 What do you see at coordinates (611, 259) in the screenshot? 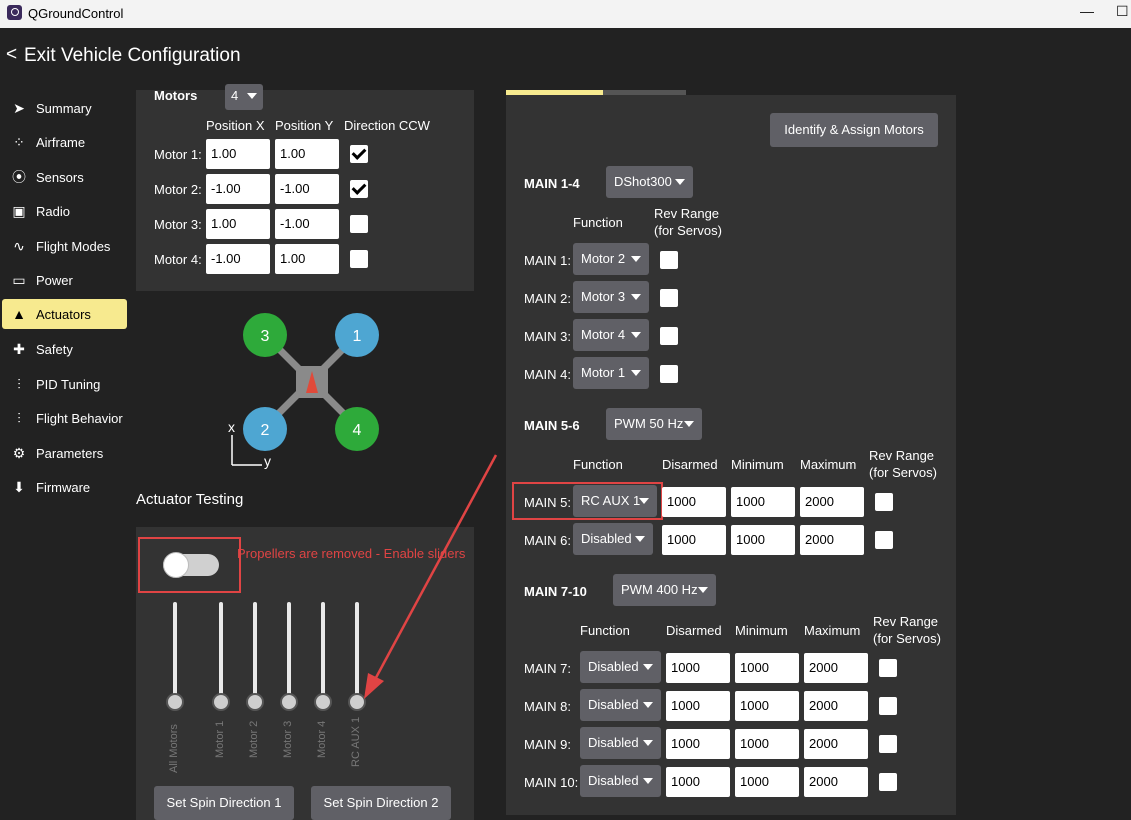
I see `function-dropdown: Motor 2` at bounding box center [611, 259].